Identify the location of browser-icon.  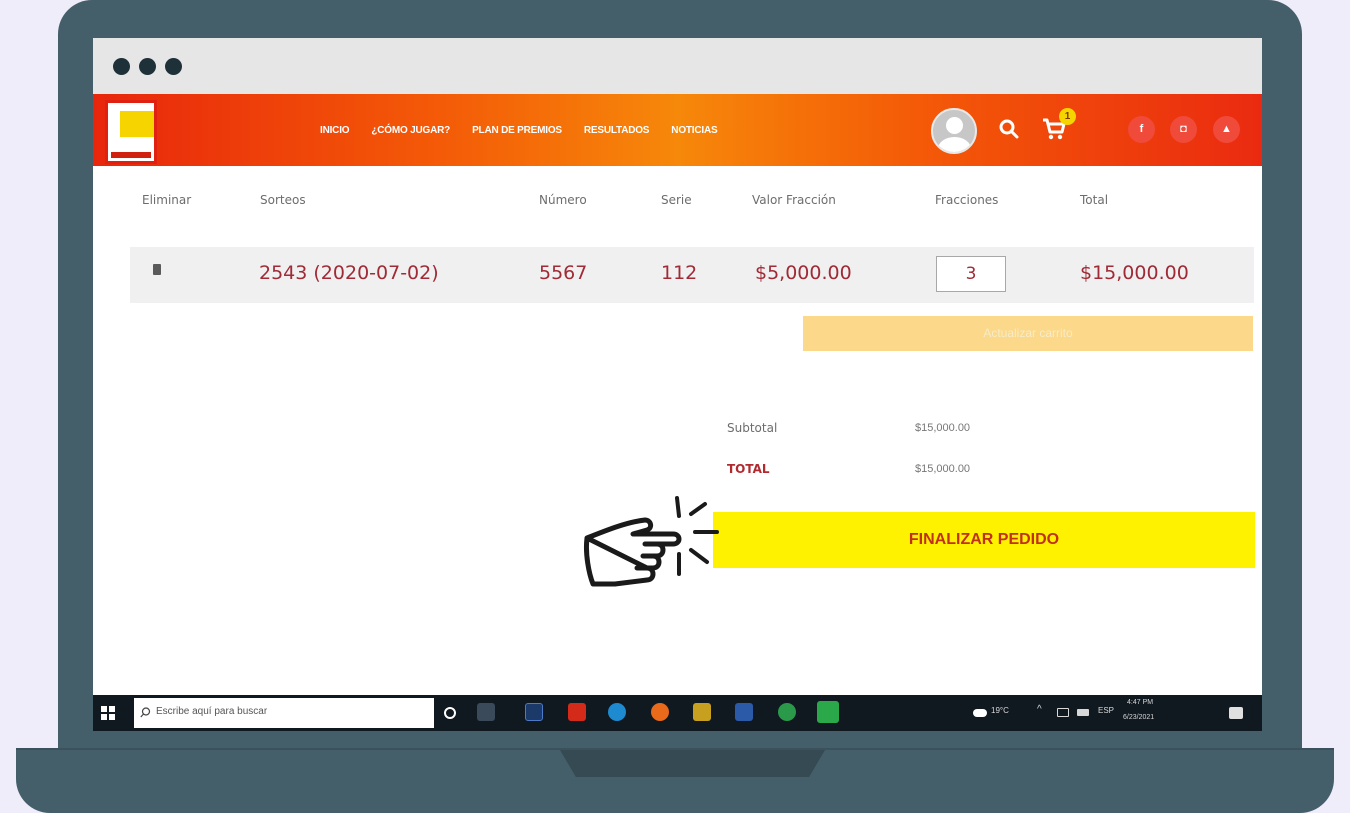
(660, 712).